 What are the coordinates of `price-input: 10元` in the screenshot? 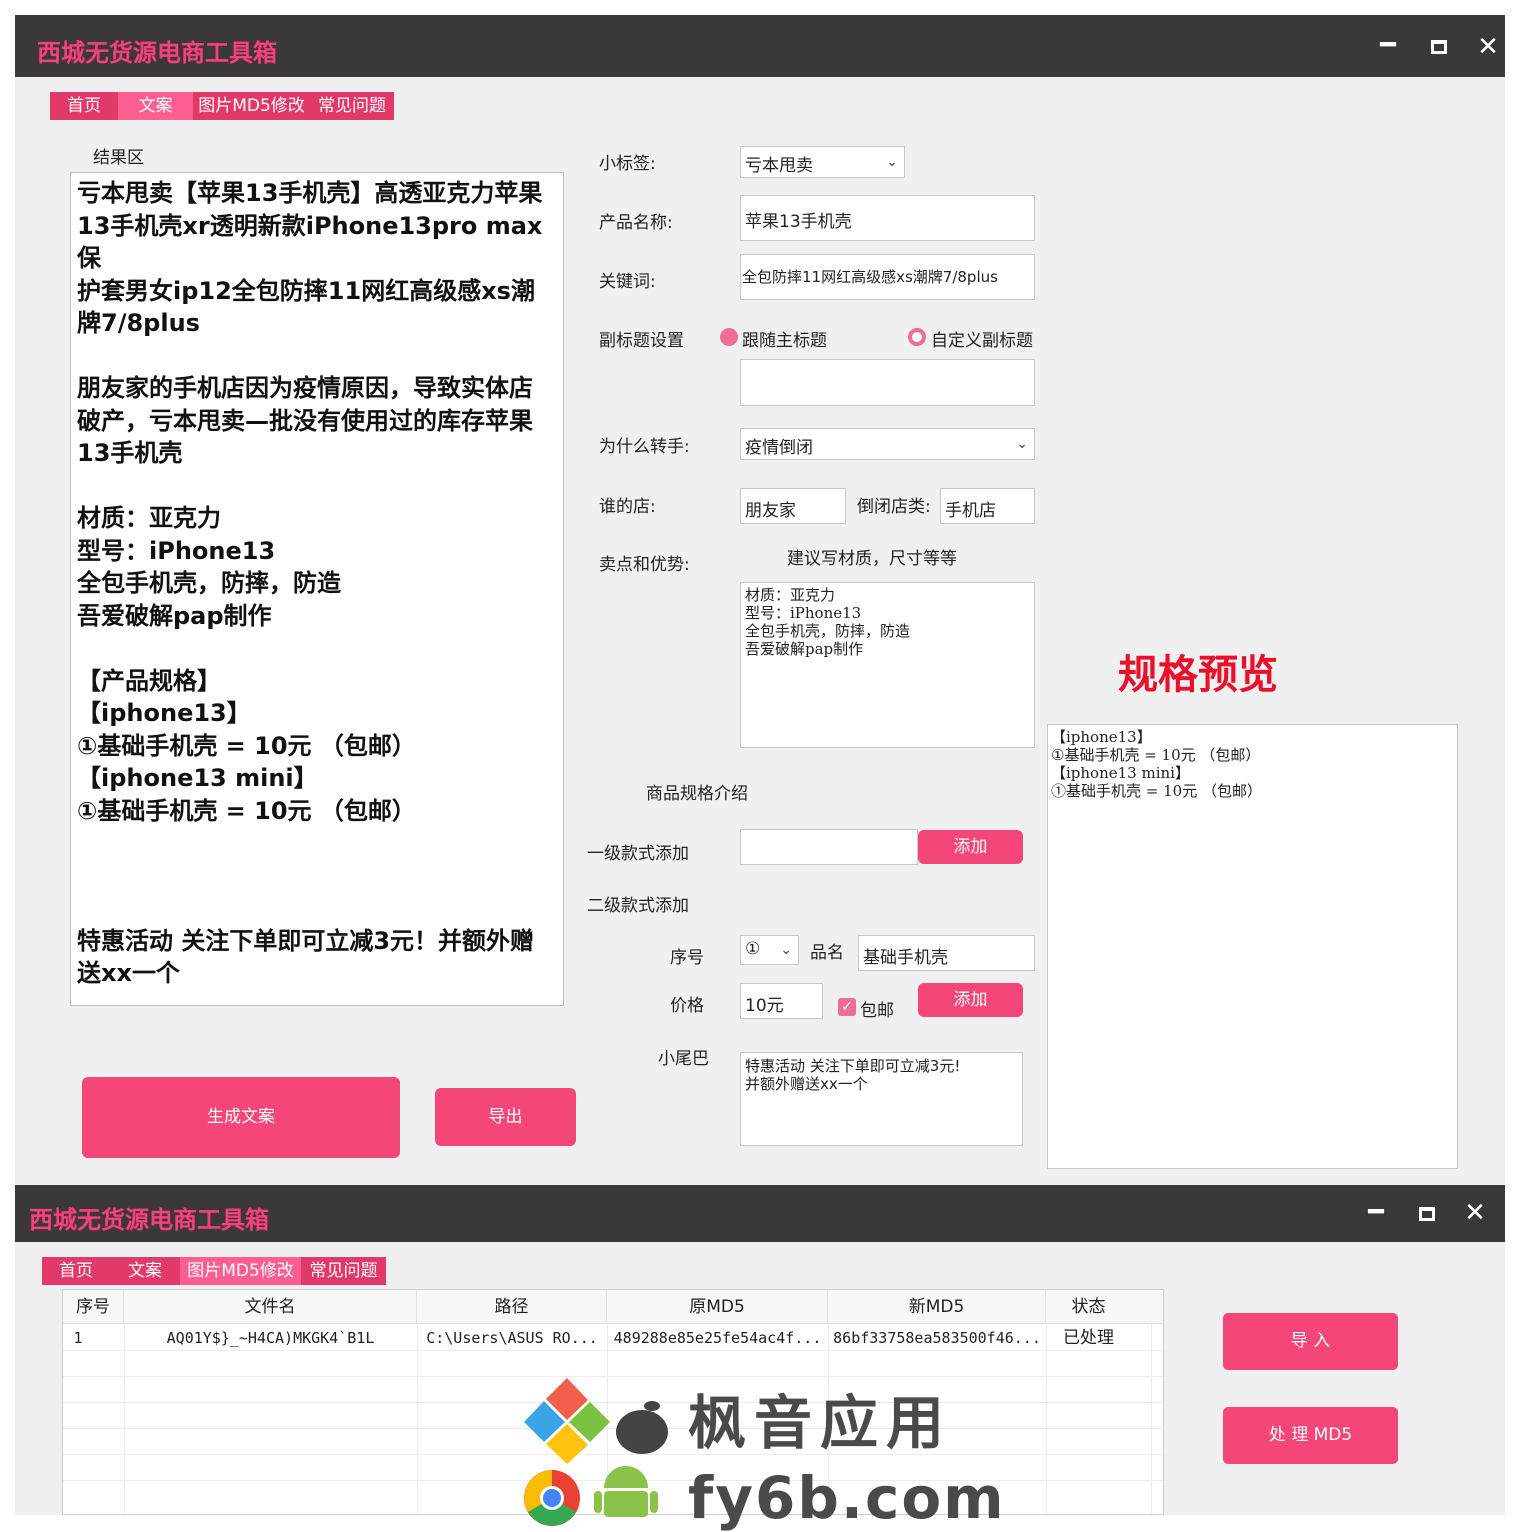 It's located at (781, 1001).